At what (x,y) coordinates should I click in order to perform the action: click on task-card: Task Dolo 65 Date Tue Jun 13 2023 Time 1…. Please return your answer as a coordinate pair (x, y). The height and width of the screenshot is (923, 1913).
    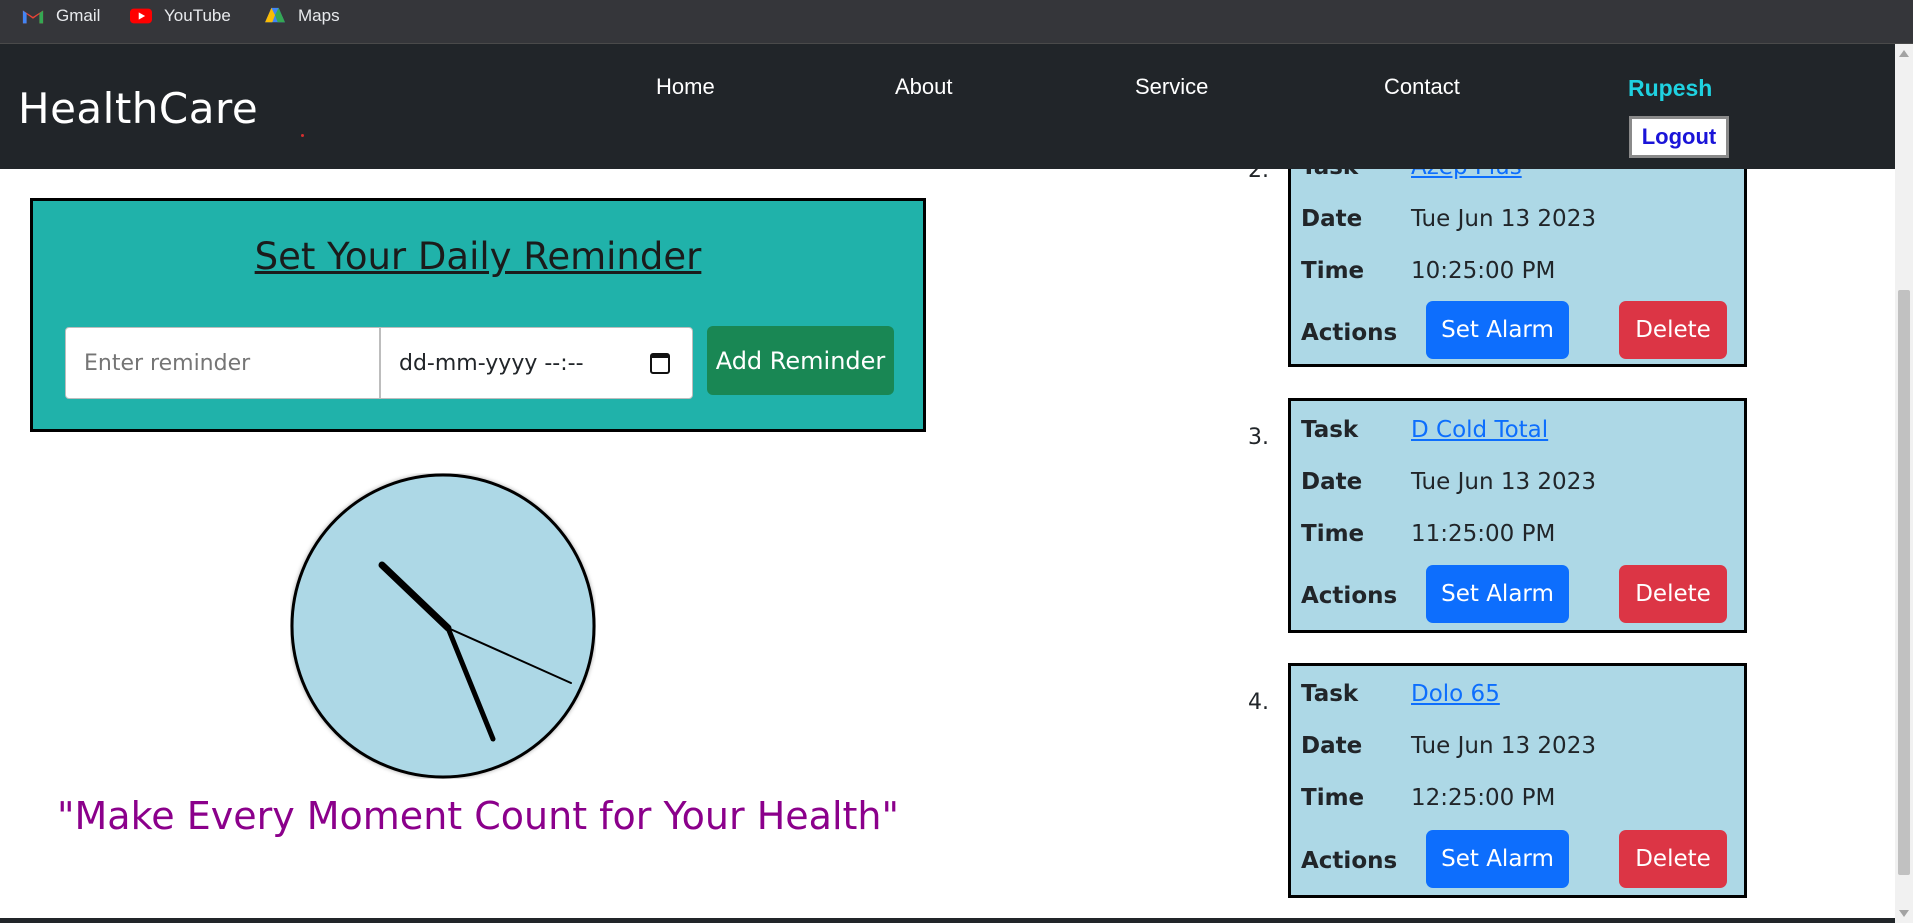
    Looking at the image, I should click on (1517, 780).